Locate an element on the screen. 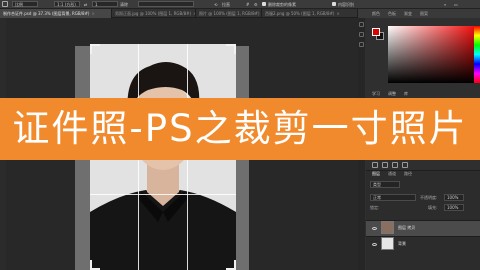 The height and width of the screenshot is (270, 480). color-picker-field is located at coordinates (434, 54).